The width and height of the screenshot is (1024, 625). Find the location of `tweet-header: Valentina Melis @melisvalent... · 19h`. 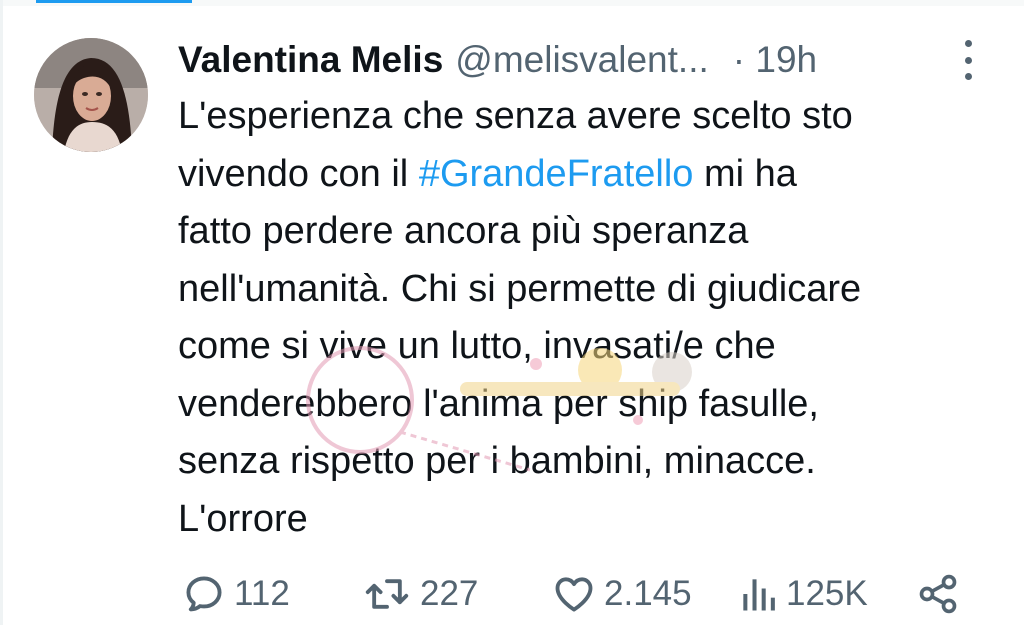

tweet-header: Valentina Melis @melisvalent... · 19h is located at coordinates (581, 60).